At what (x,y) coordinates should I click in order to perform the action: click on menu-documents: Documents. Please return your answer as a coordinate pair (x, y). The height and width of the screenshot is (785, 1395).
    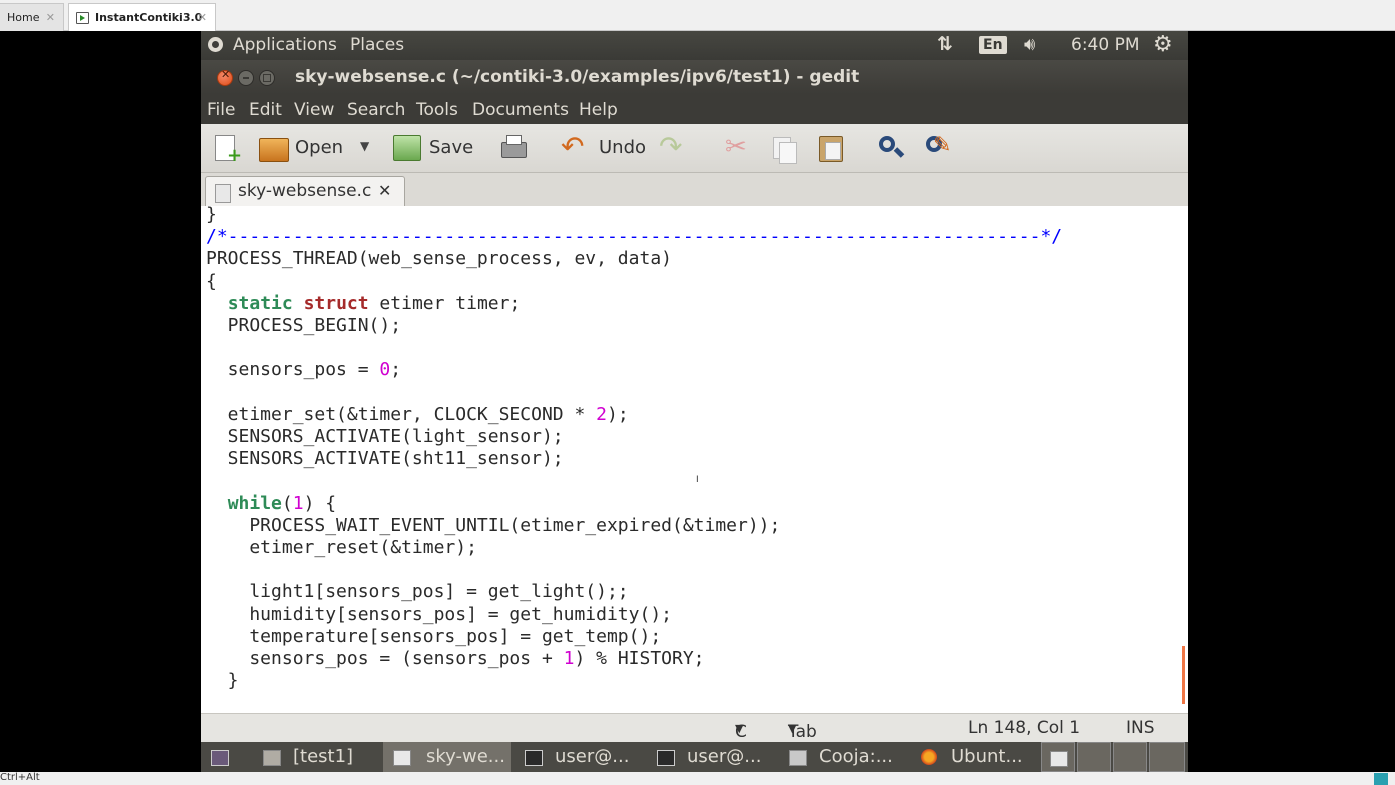
    Looking at the image, I should click on (520, 110).